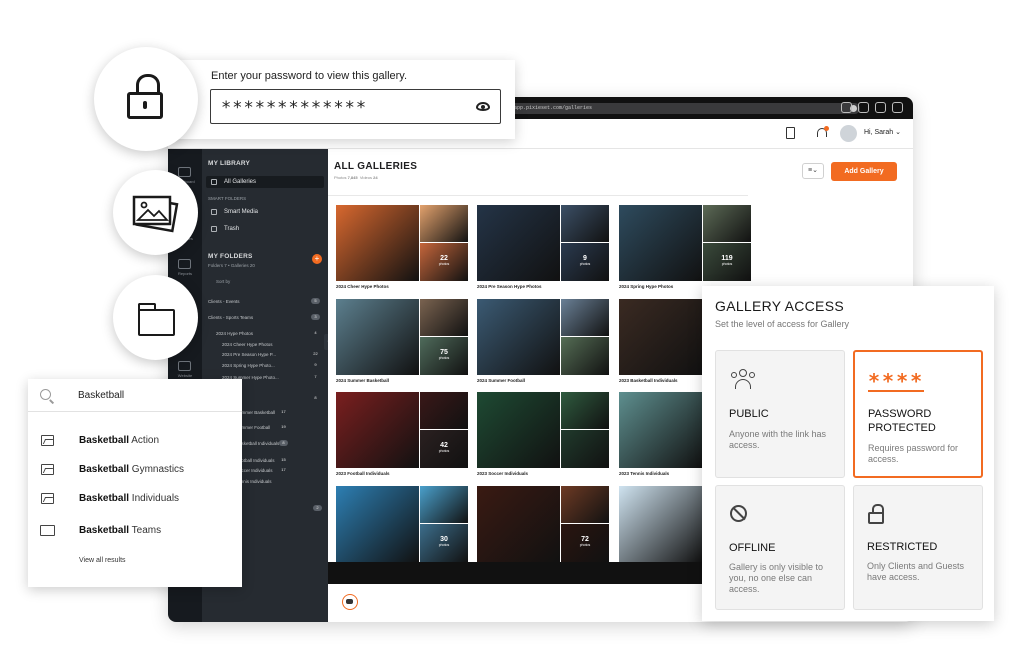 Image resolution: width=1024 pixels, height=645 pixels. Describe the element at coordinates (264, 301) in the screenshot. I see `folder-row: Clients - Events 5` at that location.